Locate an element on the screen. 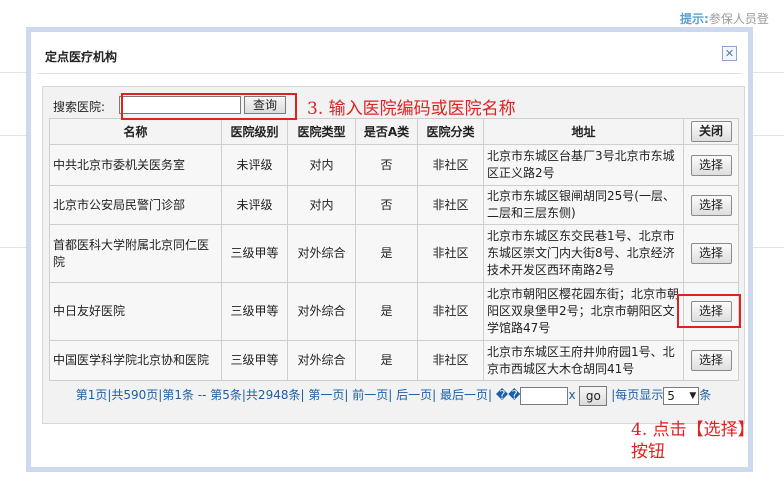 This screenshot has width=784, height=482. first-page-link: 第一页 is located at coordinates (326, 395).